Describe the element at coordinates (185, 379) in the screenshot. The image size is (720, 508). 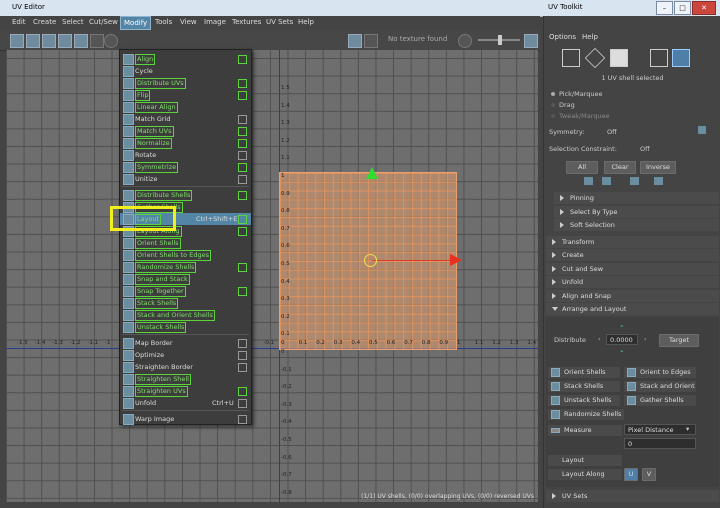
I see `menu-item-straighten-shell: Straighten Shell` at that location.